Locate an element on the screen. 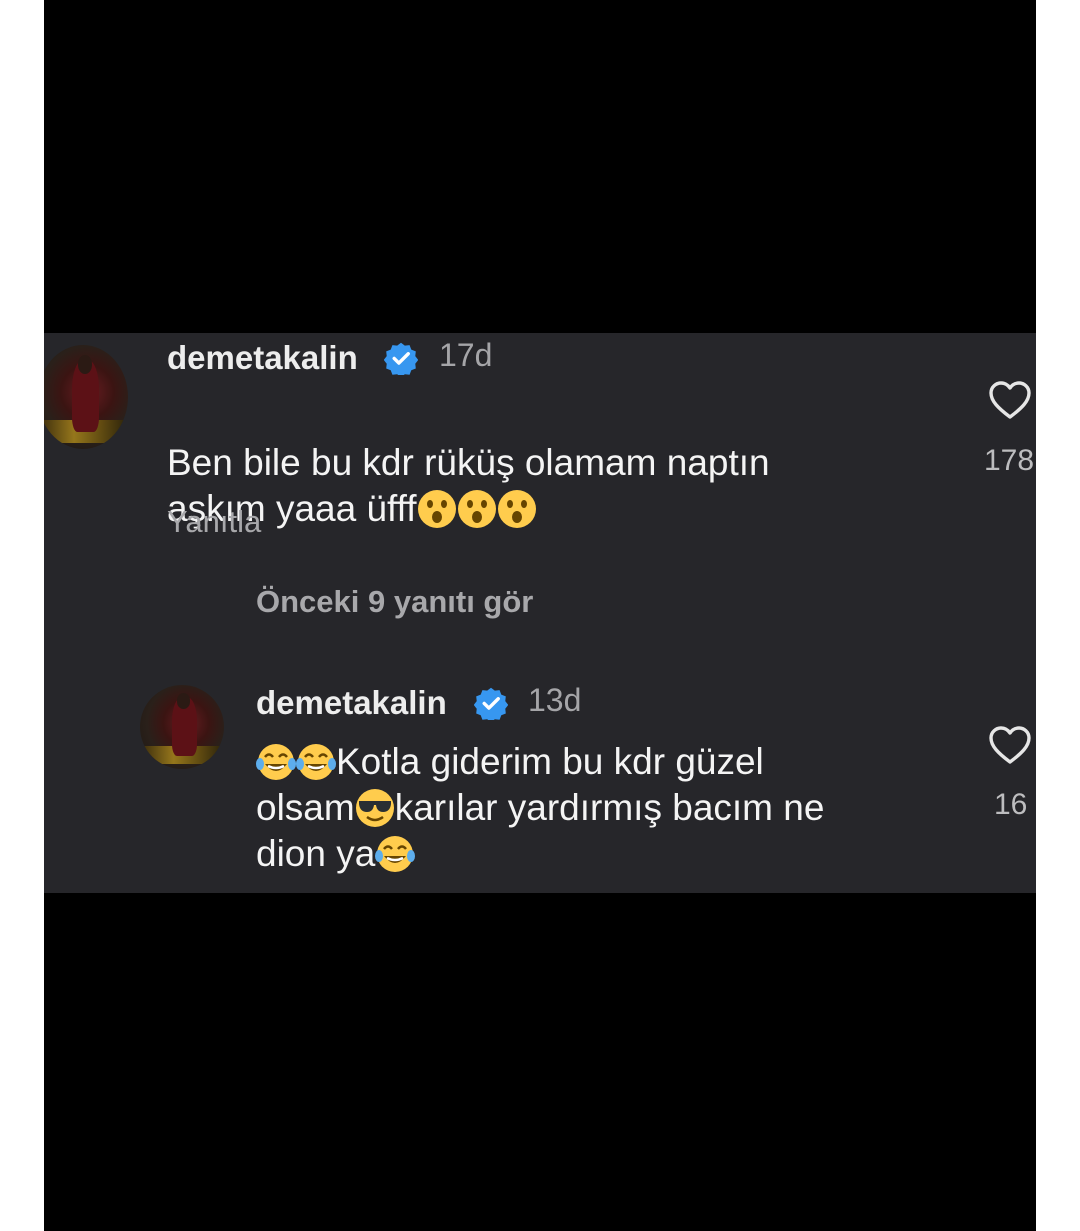  view-previous-replies-button: Önceki 9 yanıtı gör is located at coordinates (394, 602).